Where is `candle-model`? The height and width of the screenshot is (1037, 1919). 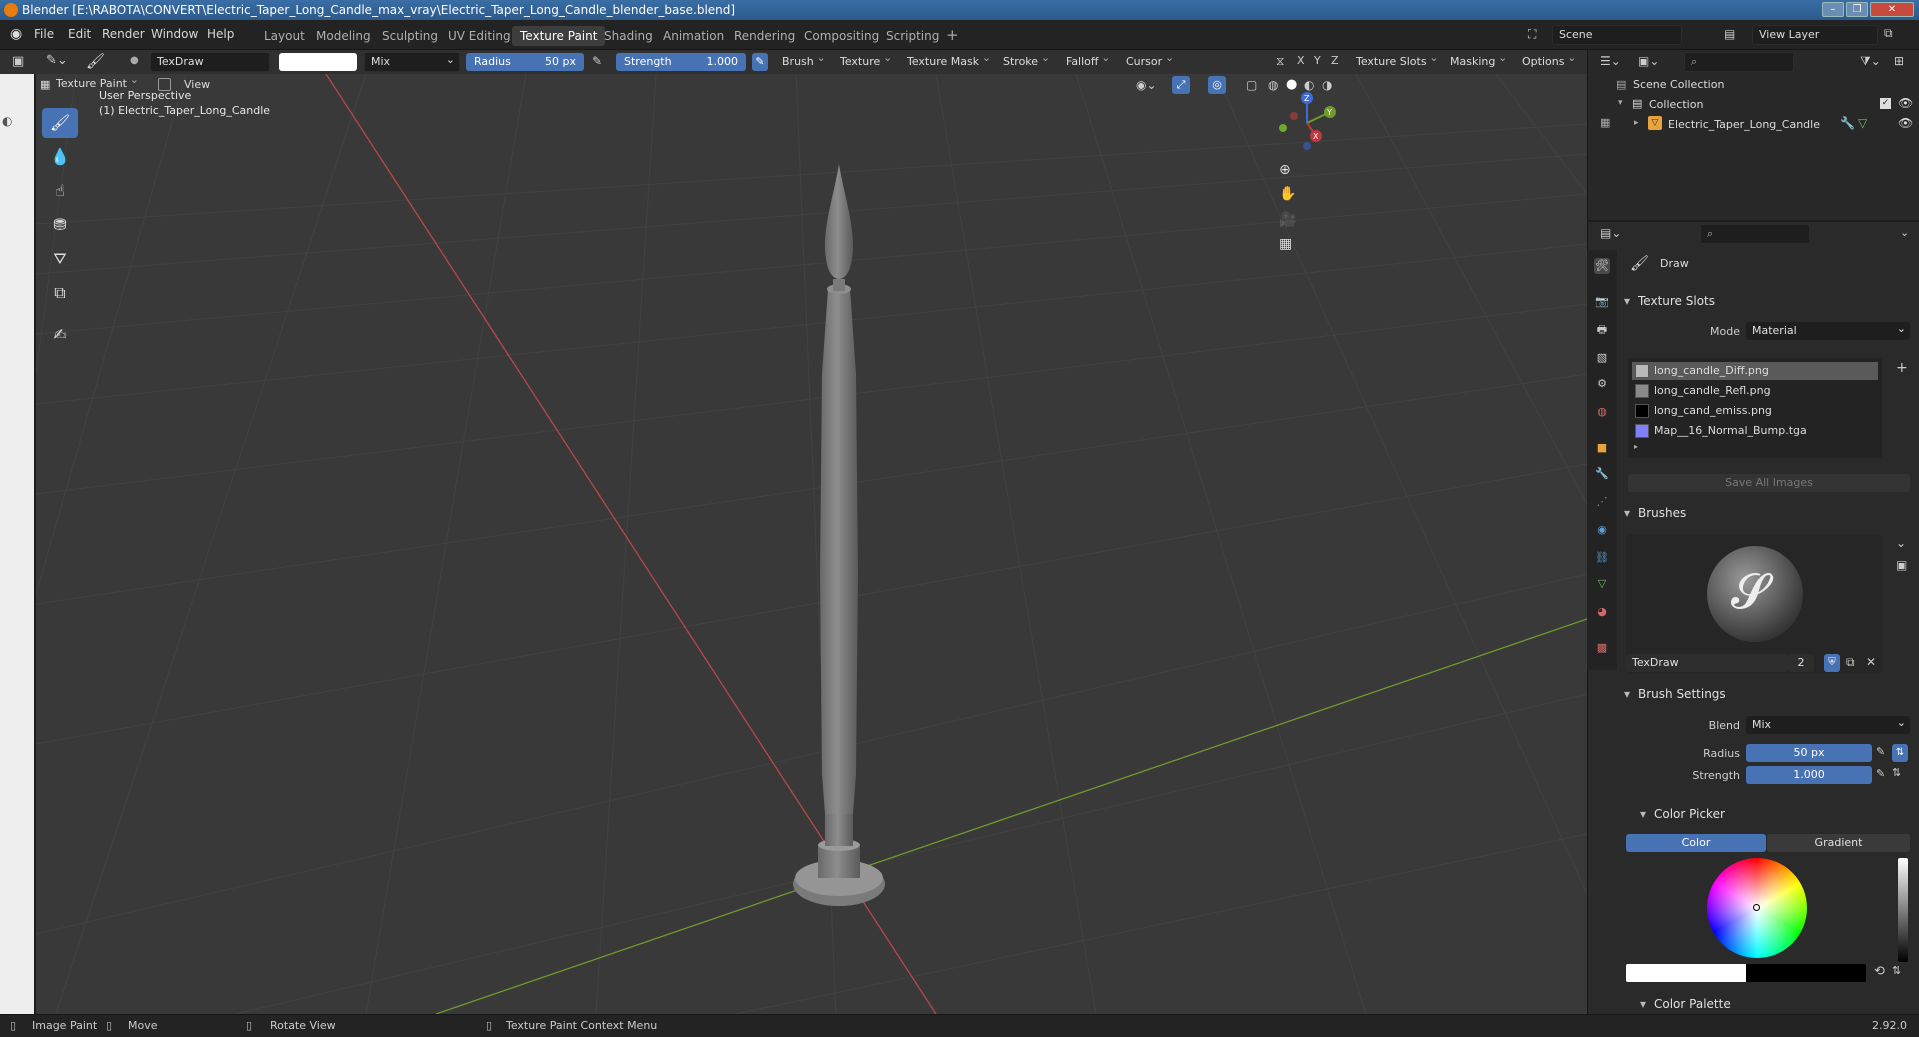
candle-model is located at coordinates (839, 535).